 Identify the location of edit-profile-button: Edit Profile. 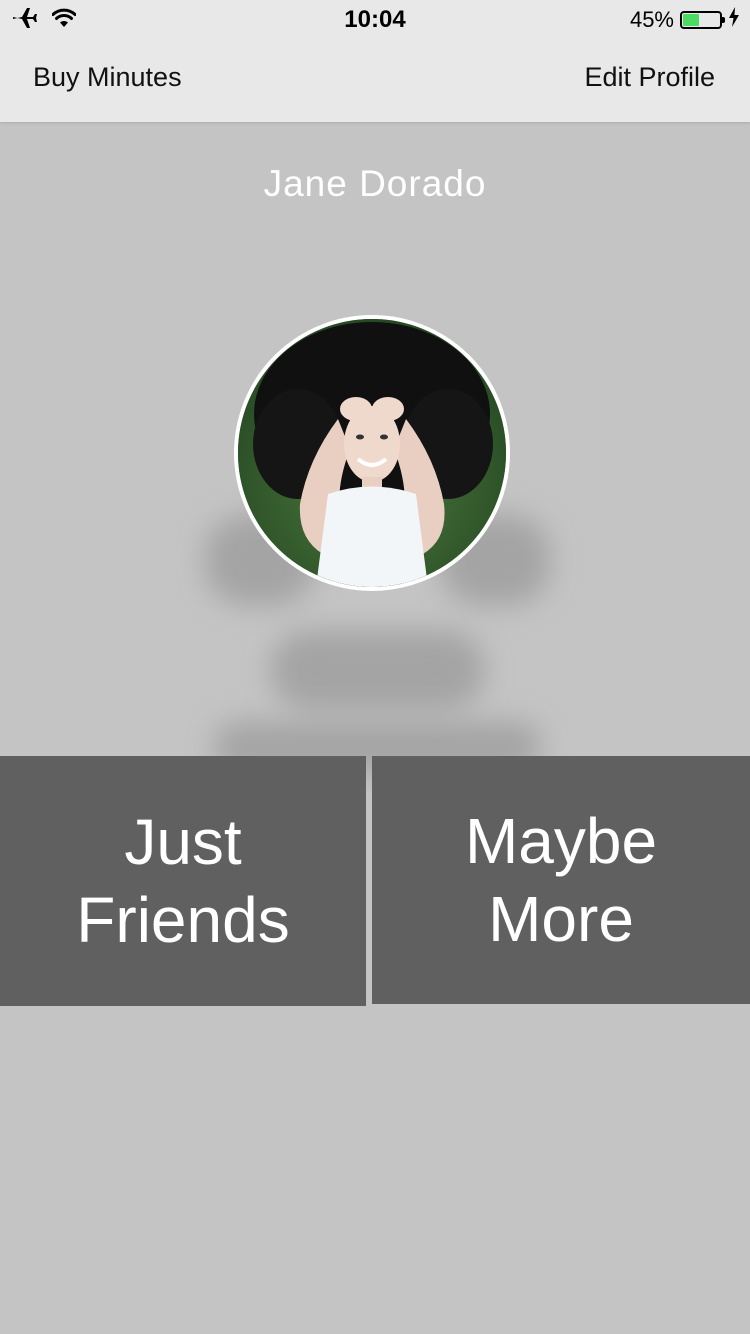
(649, 77).